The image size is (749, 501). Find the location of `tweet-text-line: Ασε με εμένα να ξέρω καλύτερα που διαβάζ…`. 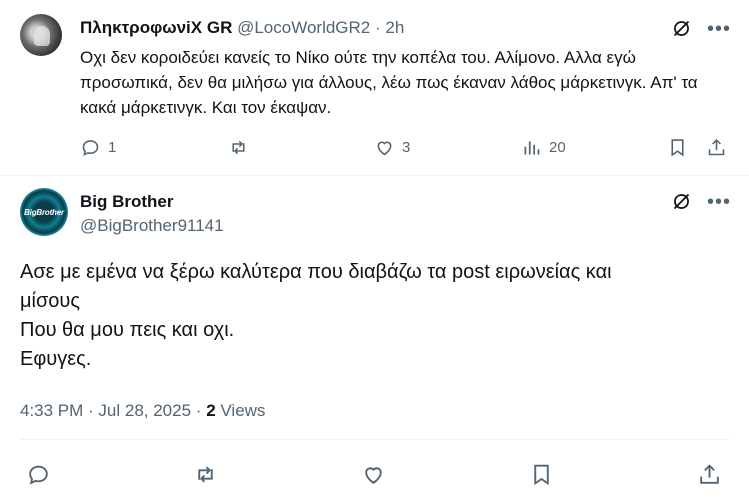

tweet-text-line: Ασε με εμένα να ξέρω καλύτερα που διαβάζ… is located at coordinates (316, 272).